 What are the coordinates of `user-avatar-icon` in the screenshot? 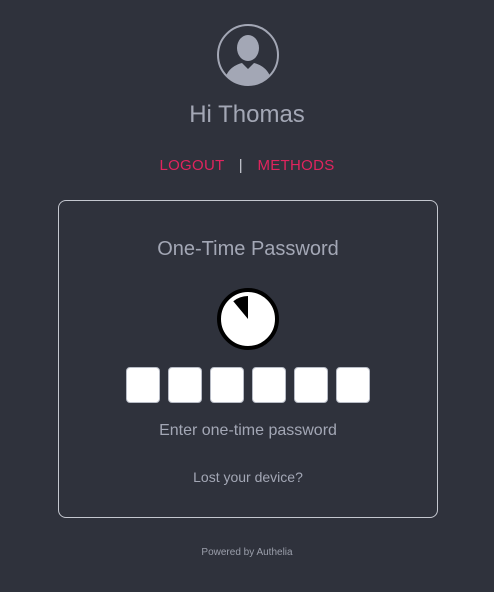 It's located at (248, 55).